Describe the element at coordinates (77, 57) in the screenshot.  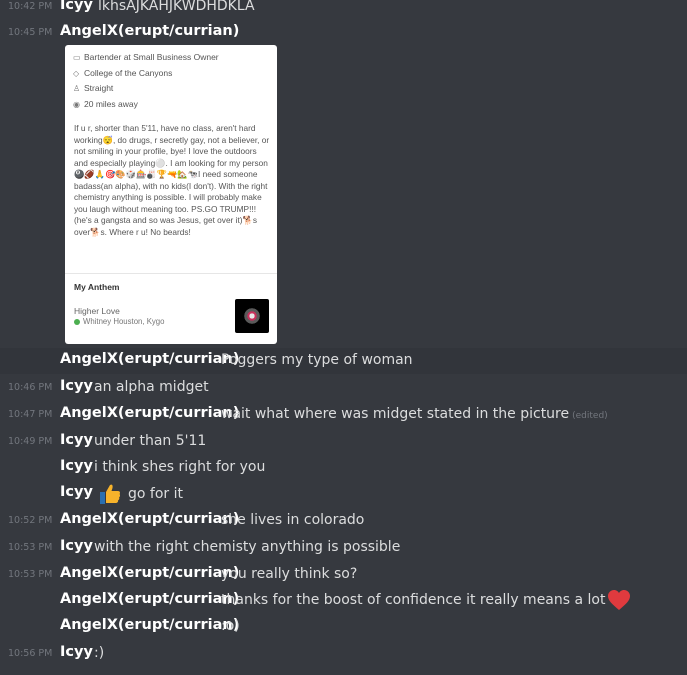
I see `briefcase-icon: ▭` at that location.